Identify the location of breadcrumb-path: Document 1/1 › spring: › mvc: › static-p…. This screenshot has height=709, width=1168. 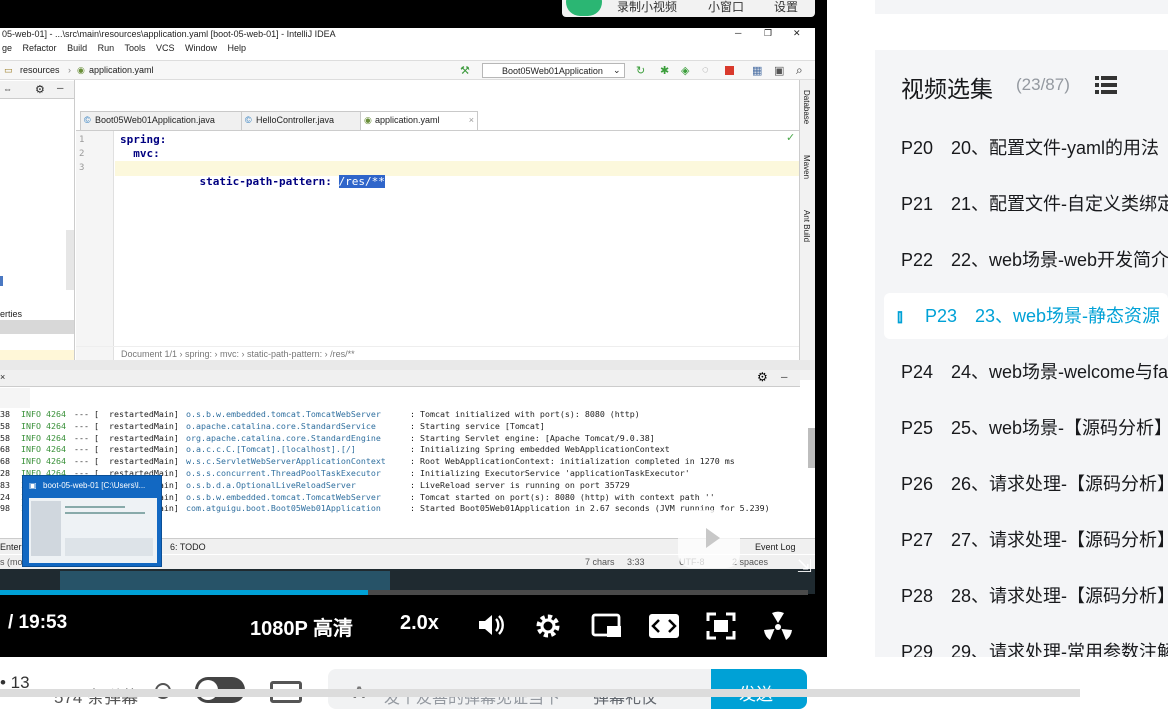
(437, 353).